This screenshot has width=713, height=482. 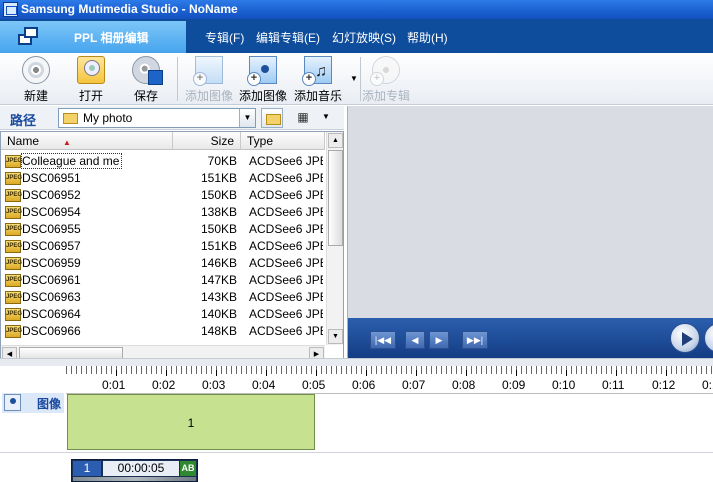 What do you see at coordinates (288, 37) in the screenshot?
I see `menu-edit-album: 编辑专辑(E)` at bounding box center [288, 37].